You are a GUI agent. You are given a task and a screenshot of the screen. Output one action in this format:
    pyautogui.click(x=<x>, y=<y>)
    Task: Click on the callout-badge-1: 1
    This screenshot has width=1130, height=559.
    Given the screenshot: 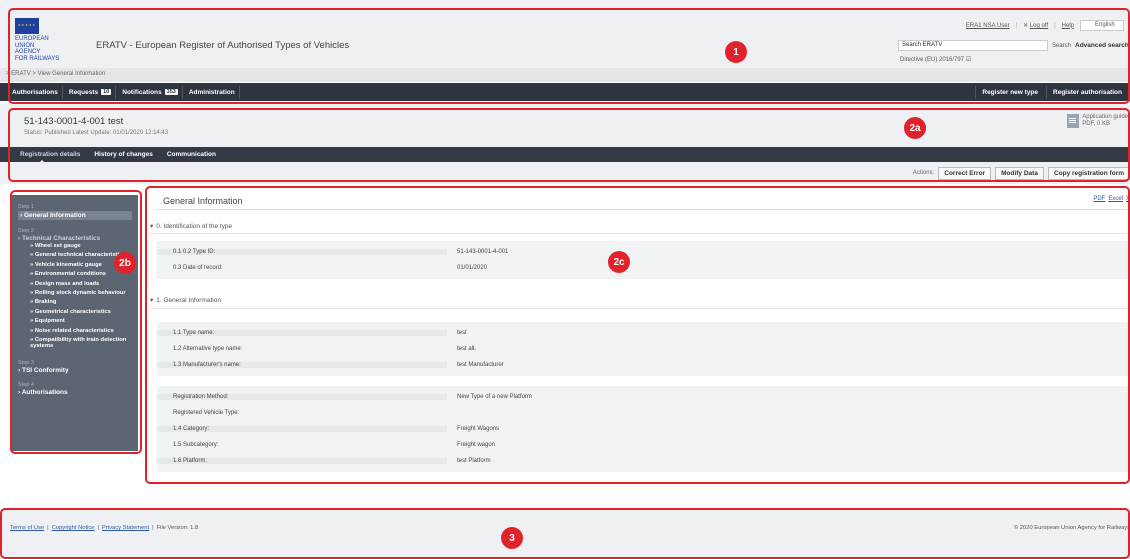 What is the action you would take?
    pyautogui.click(x=736, y=52)
    